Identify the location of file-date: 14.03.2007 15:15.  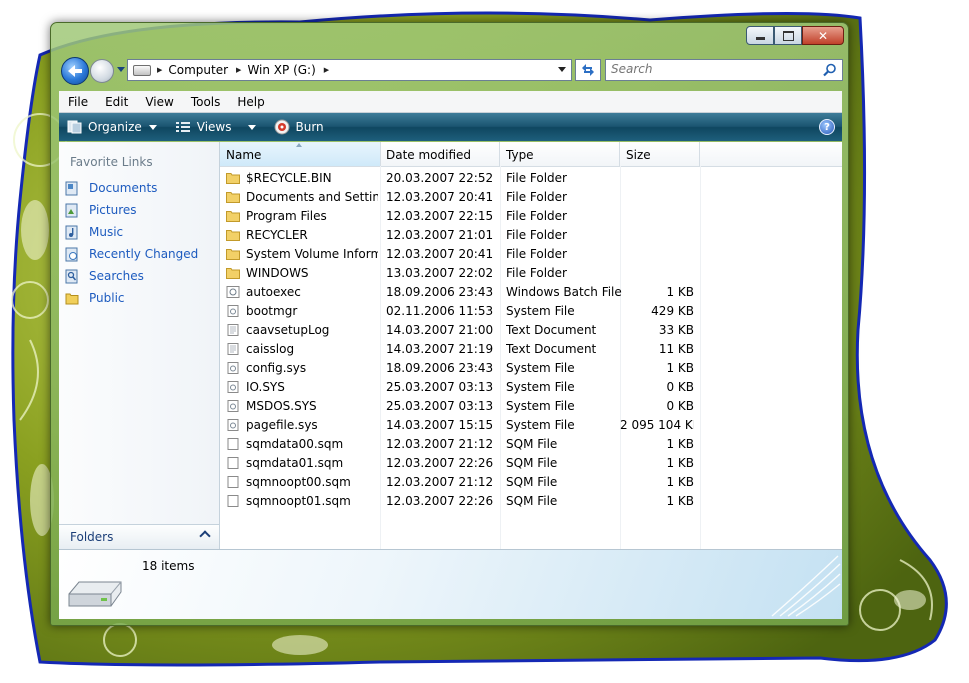
(440, 425).